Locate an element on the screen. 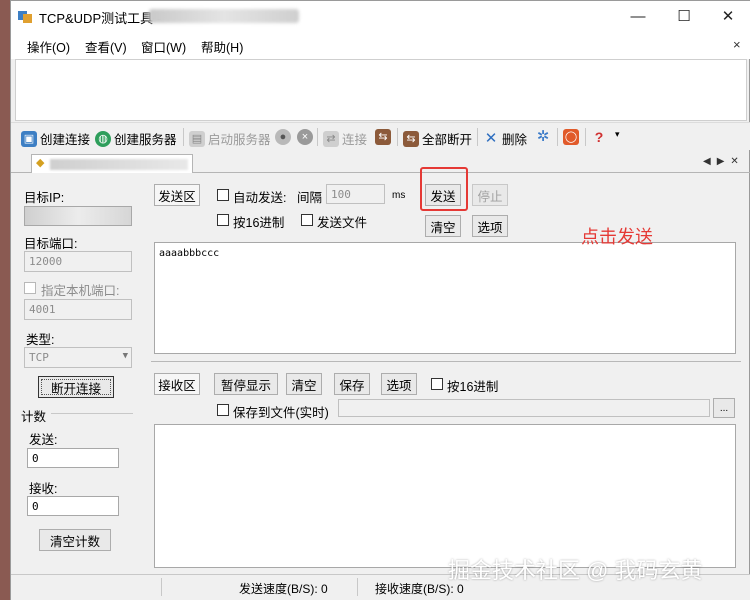 This screenshot has height=600, width=750. redacted-title-suffix is located at coordinates (224, 16).